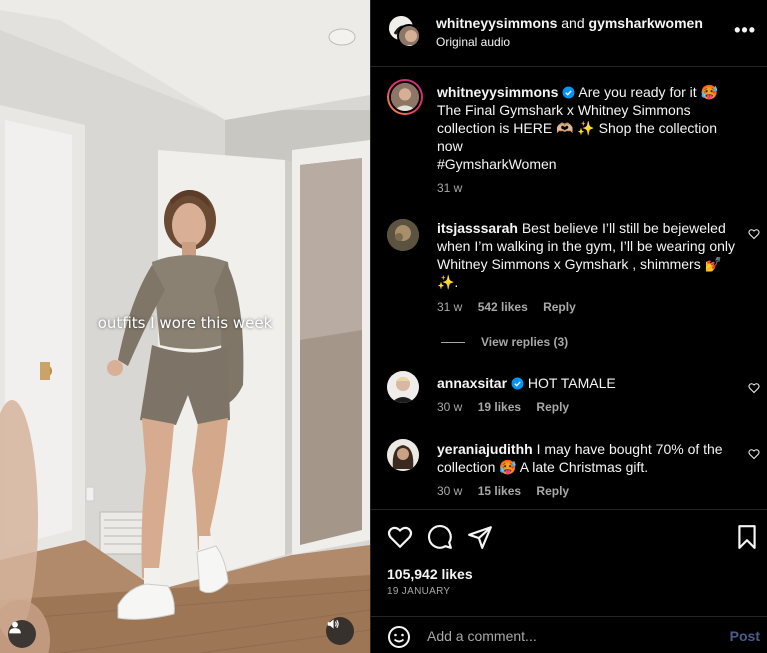 The width and height of the screenshot is (767, 653). Describe the element at coordinates (473, 42) in the screenshot. I see `audio-link: Original audio` at that location.